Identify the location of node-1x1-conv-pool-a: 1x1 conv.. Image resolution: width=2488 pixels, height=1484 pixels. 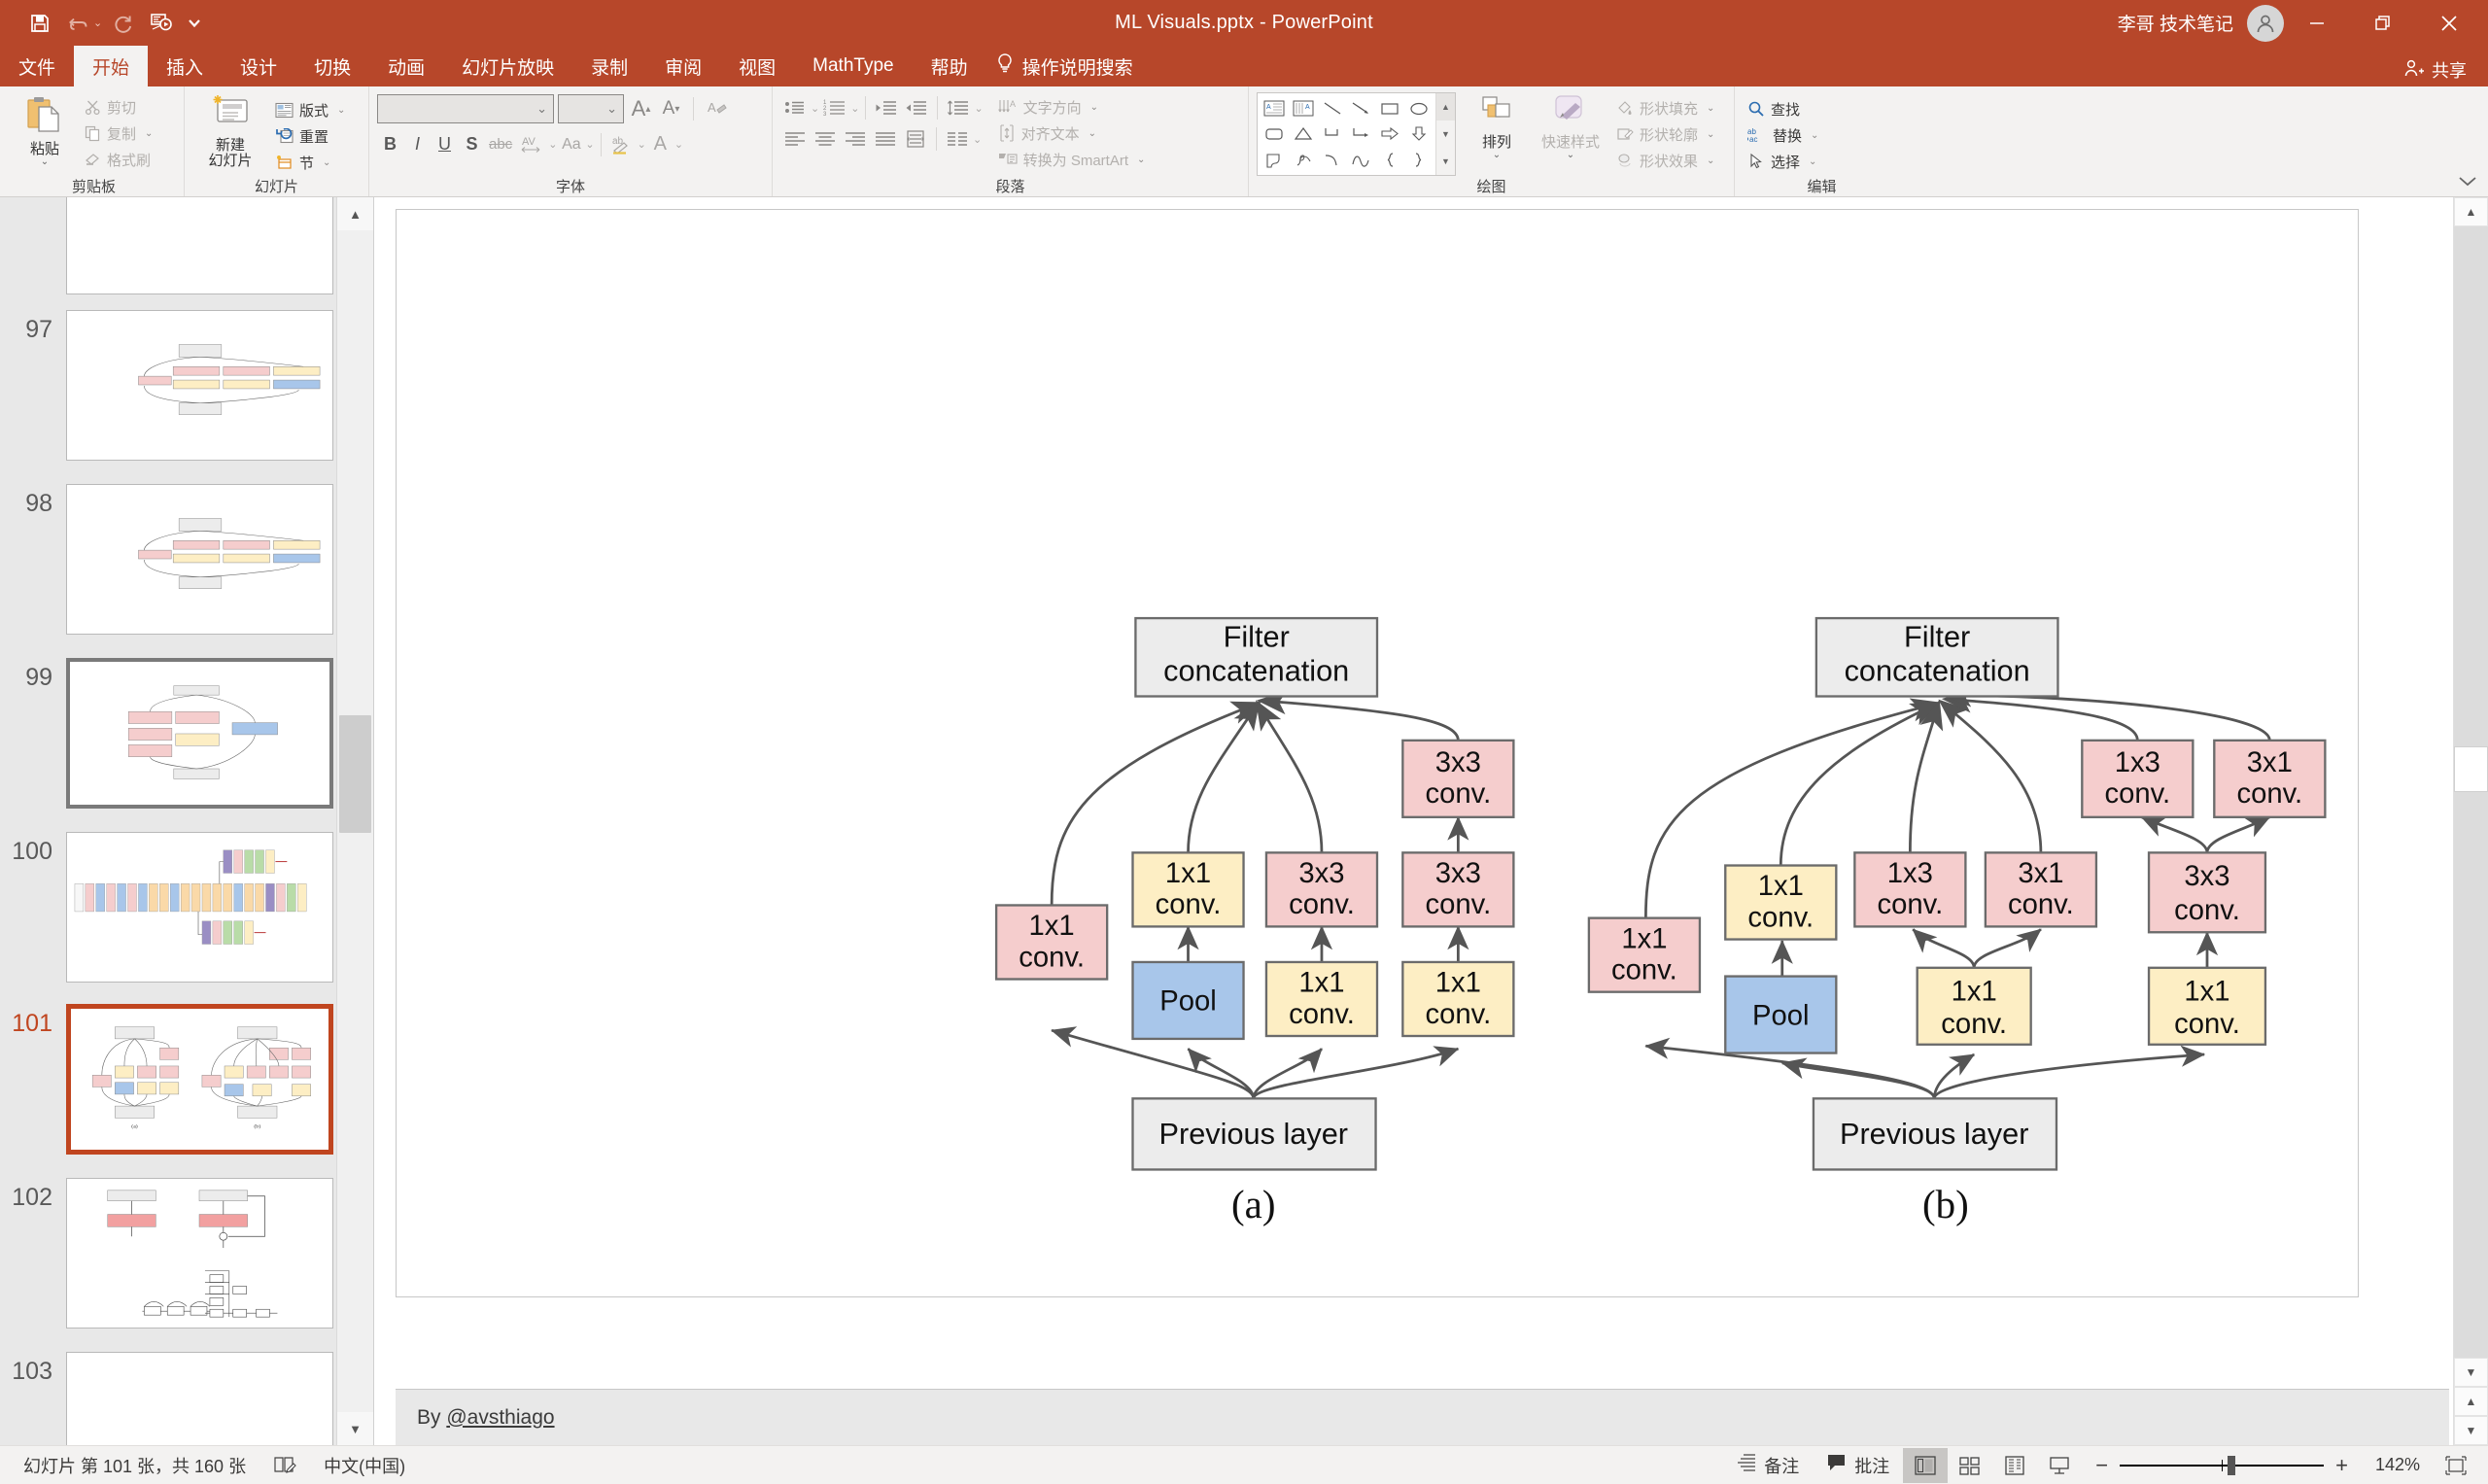
(1188, 889).